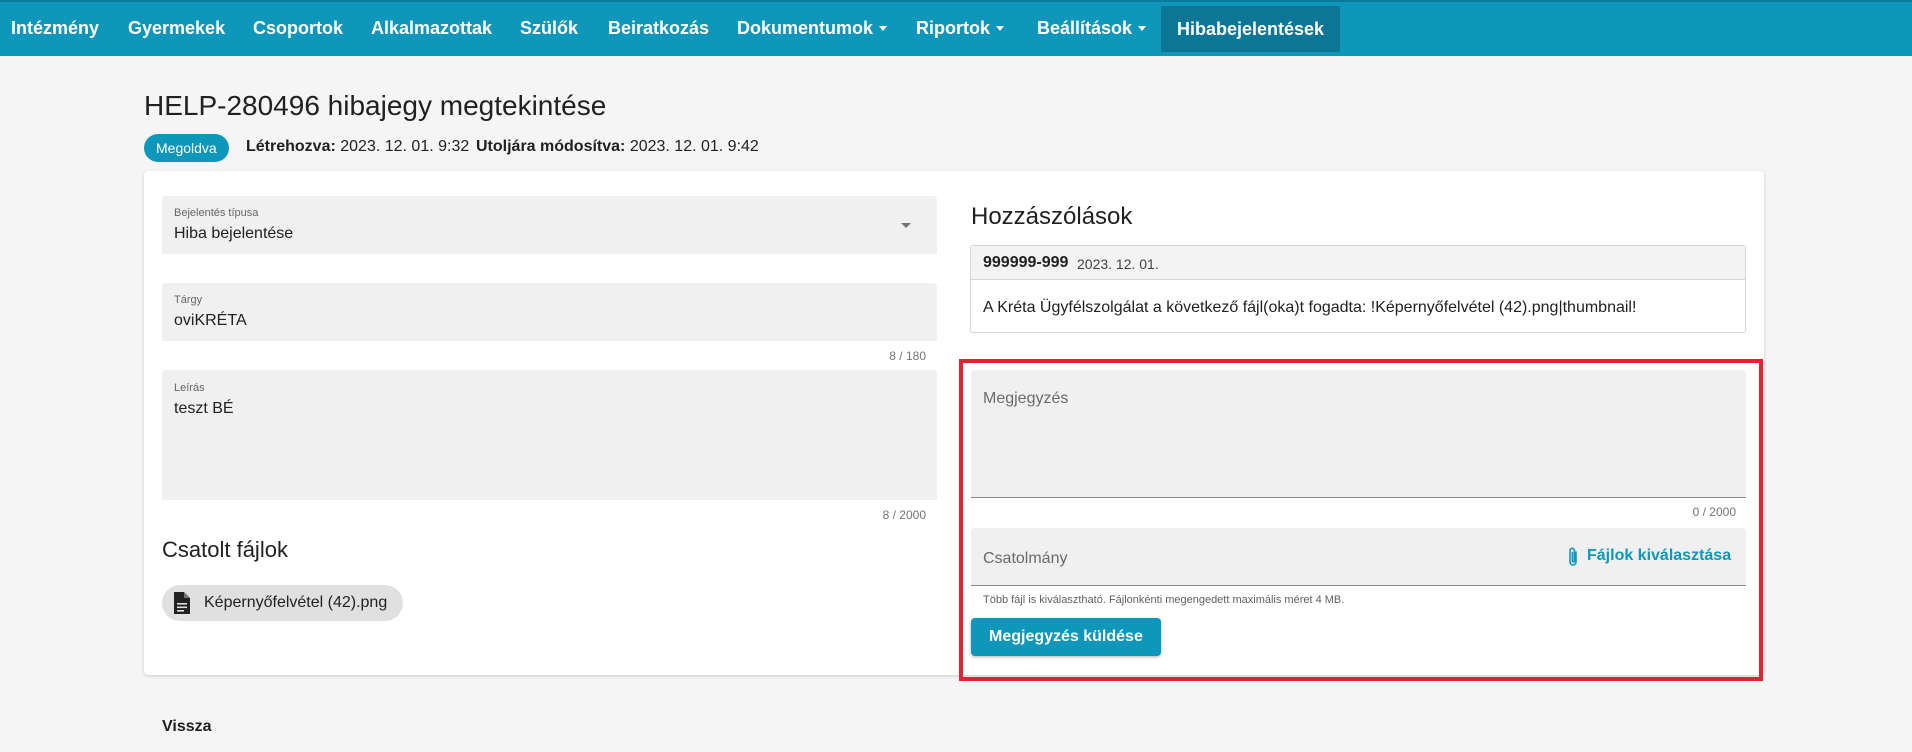  I want to click on note-counter: 0 / 2000, so click(1714, 512).